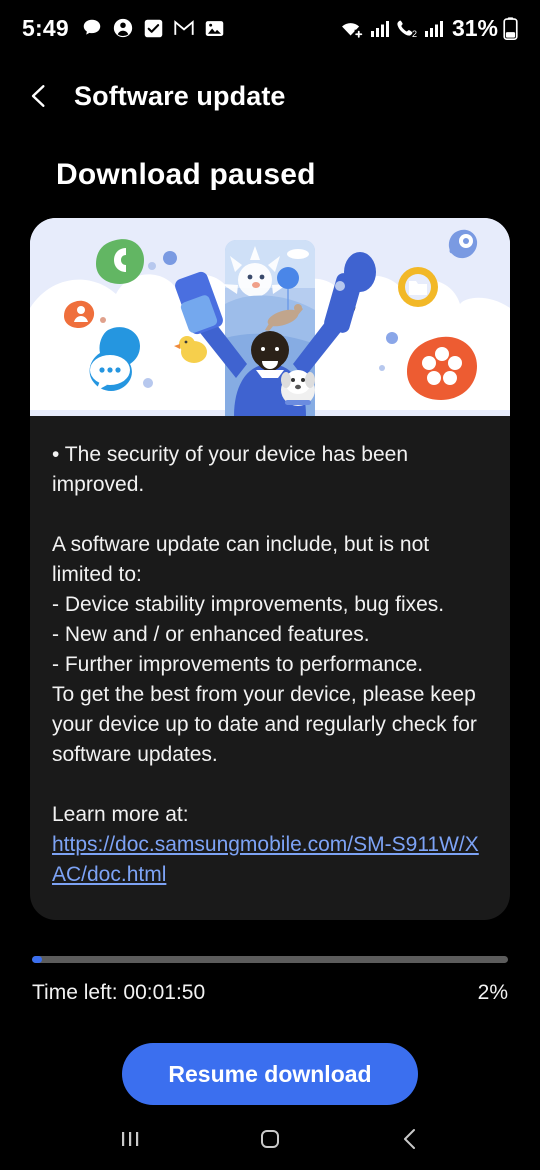  Describe the element at coordinates (238, 664) in the screenshot. I see `release-note-item: - Further improvements to performance.` at that location.